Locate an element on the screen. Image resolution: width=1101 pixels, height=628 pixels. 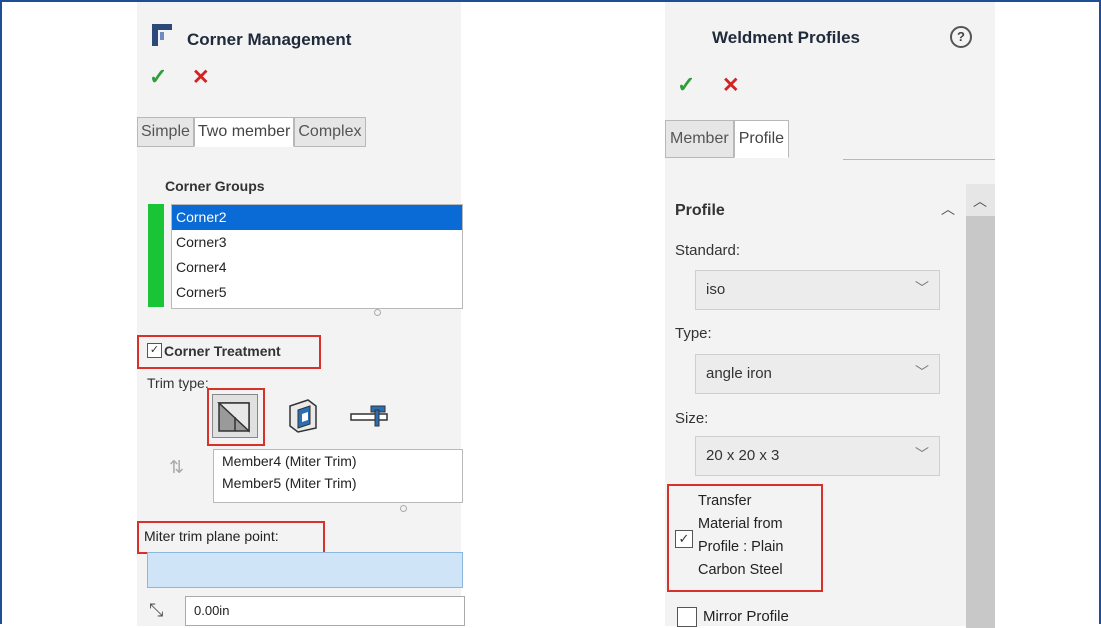
size-value: 20 x 20 x 3 is located at coordinates (743, 455).